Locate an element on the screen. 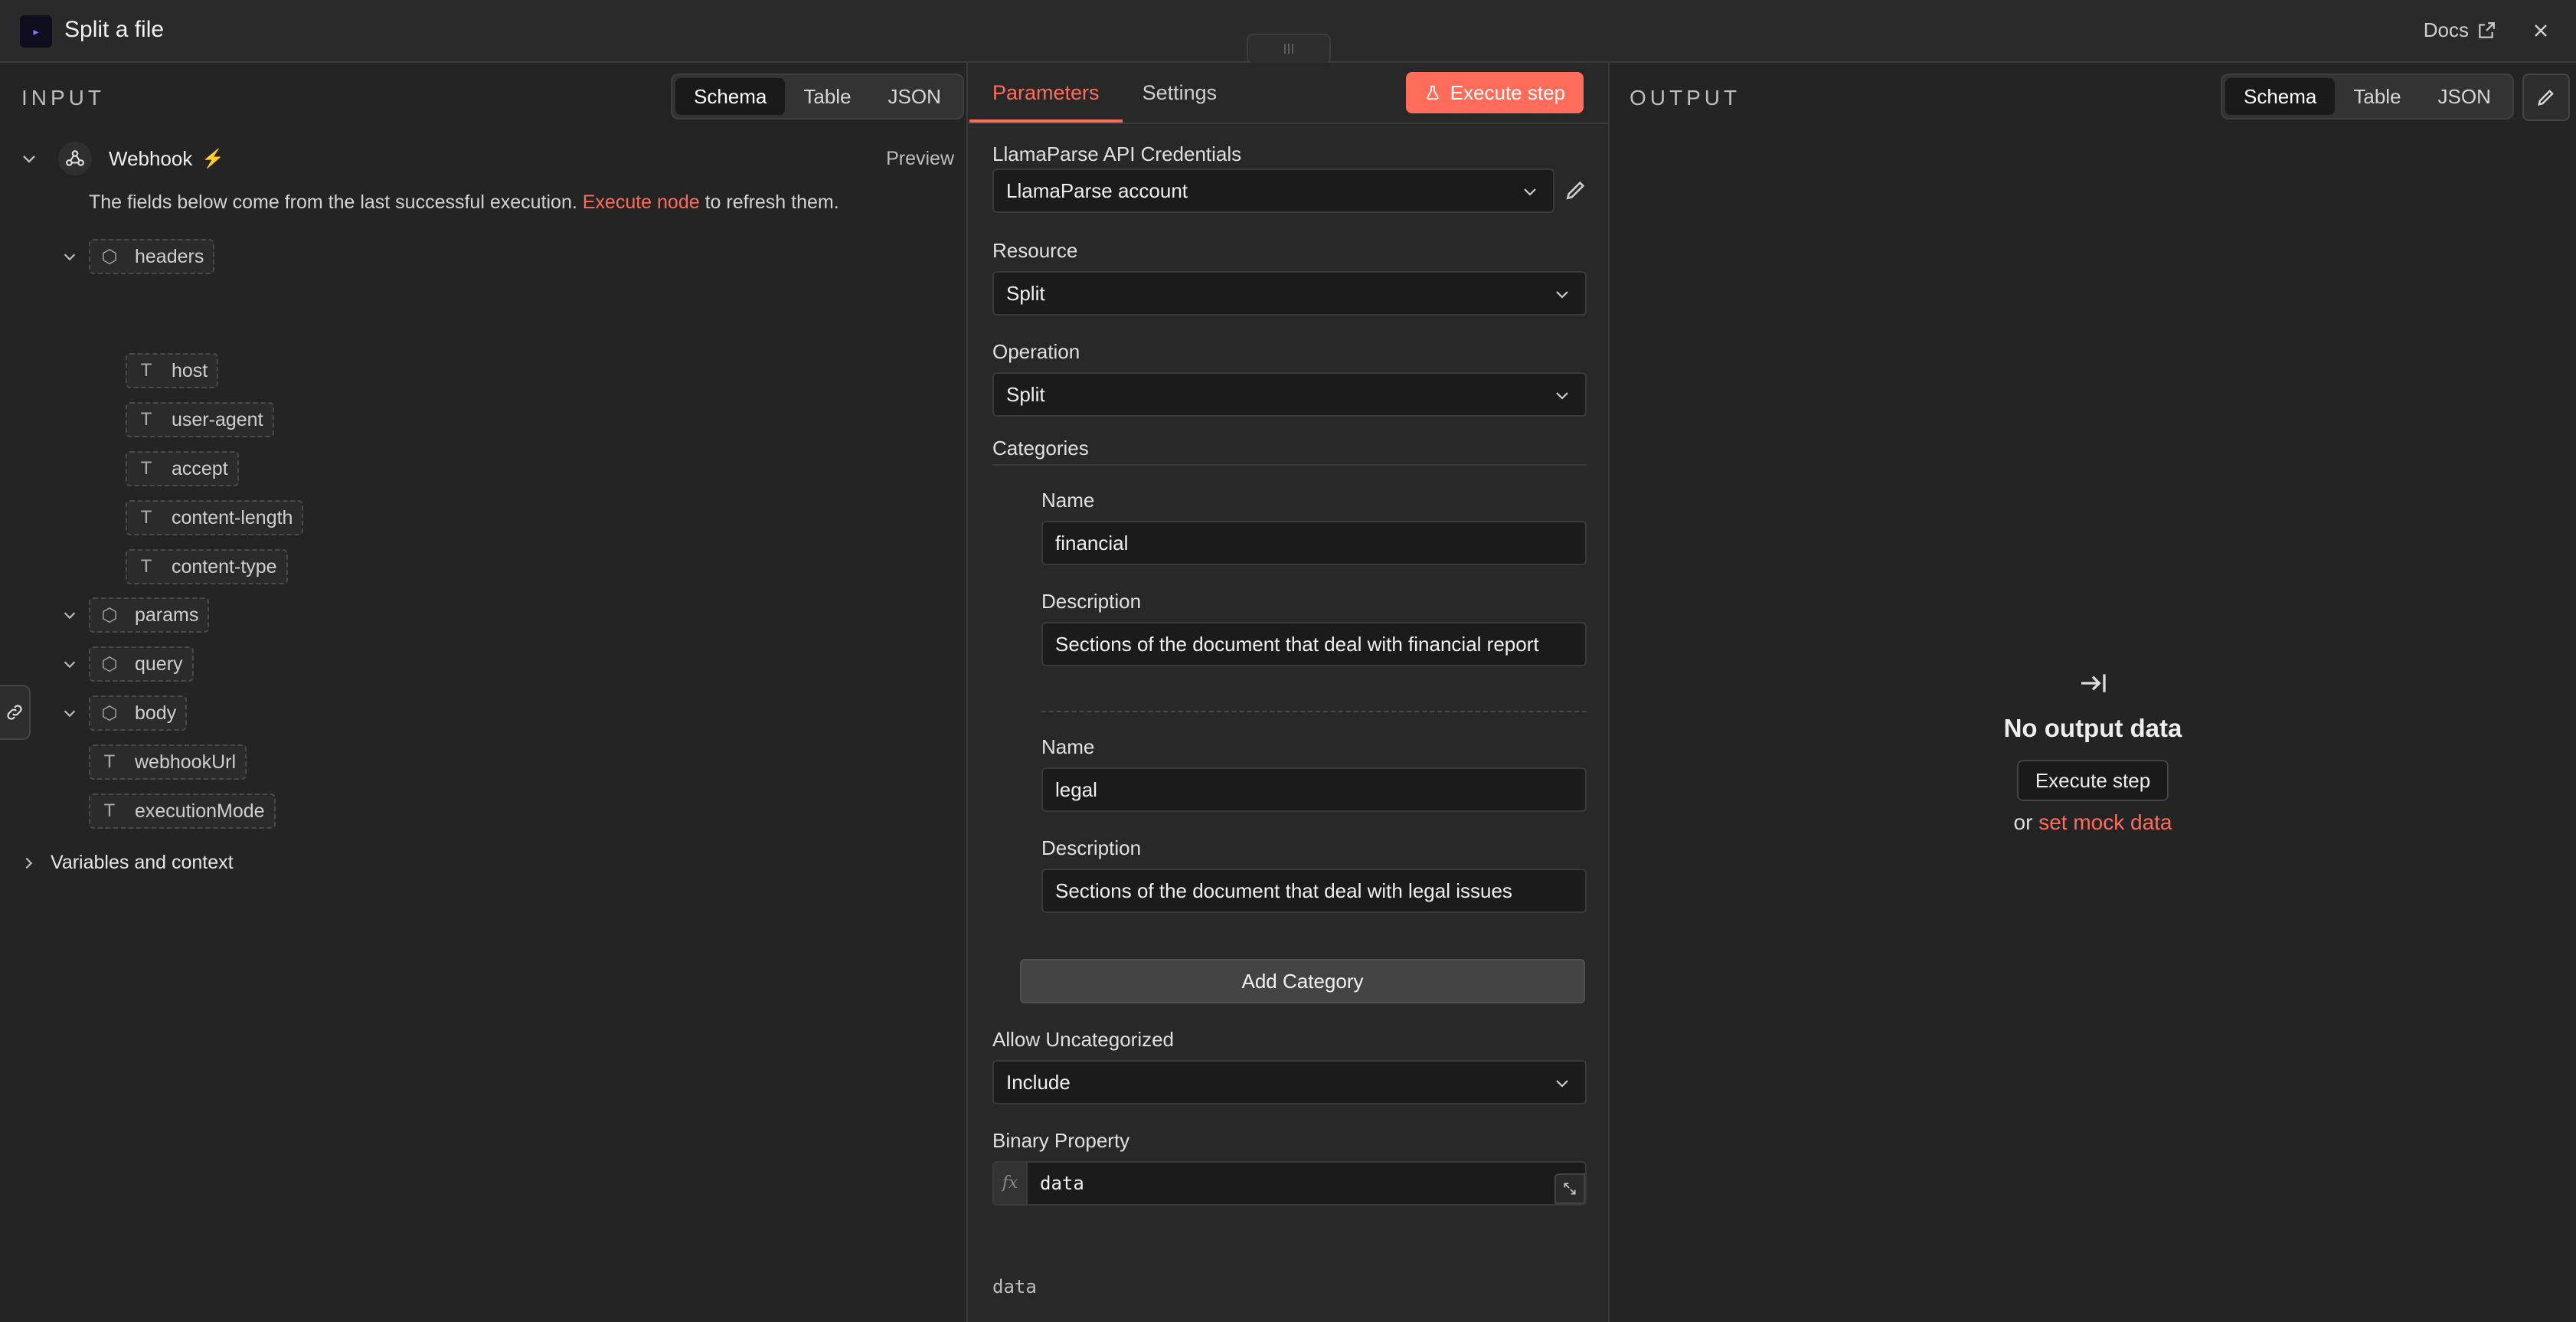 Image resolution: width=2576 pixels, height=1322 pixels. tree-item-accept: T accept is located at coordinates (182, 469).